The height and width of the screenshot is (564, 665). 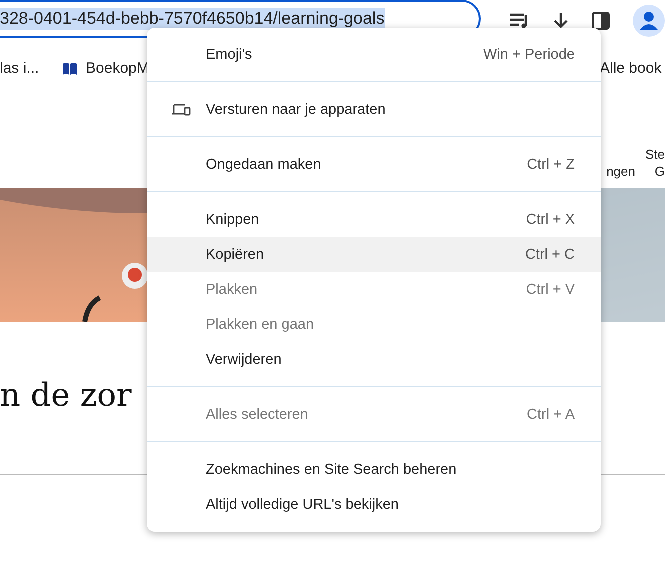 I want to click on shortcut-text: Ctrl + C, so click(x=550, y=254).